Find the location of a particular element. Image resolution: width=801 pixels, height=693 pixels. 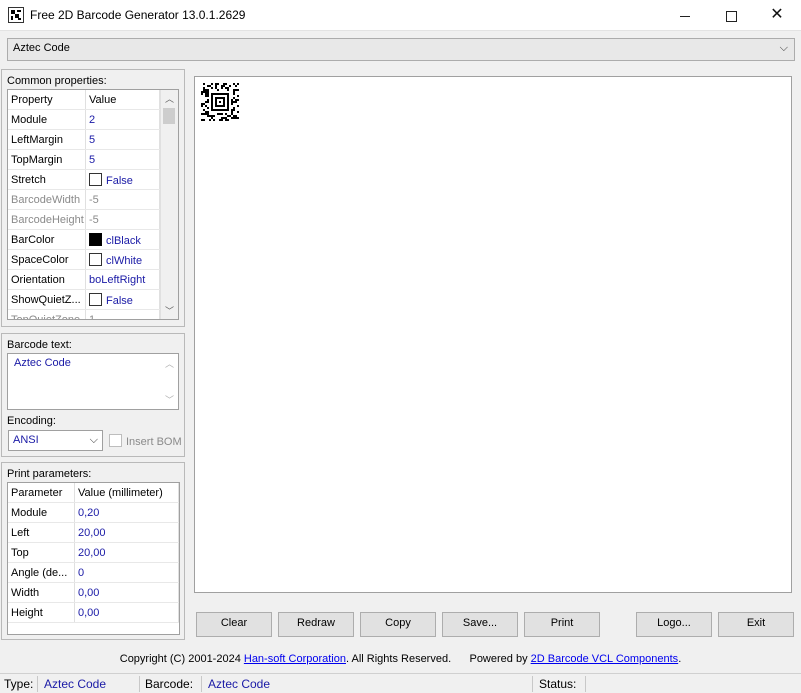

property-value-cell: clWhite is located at coordinates (122, 259).